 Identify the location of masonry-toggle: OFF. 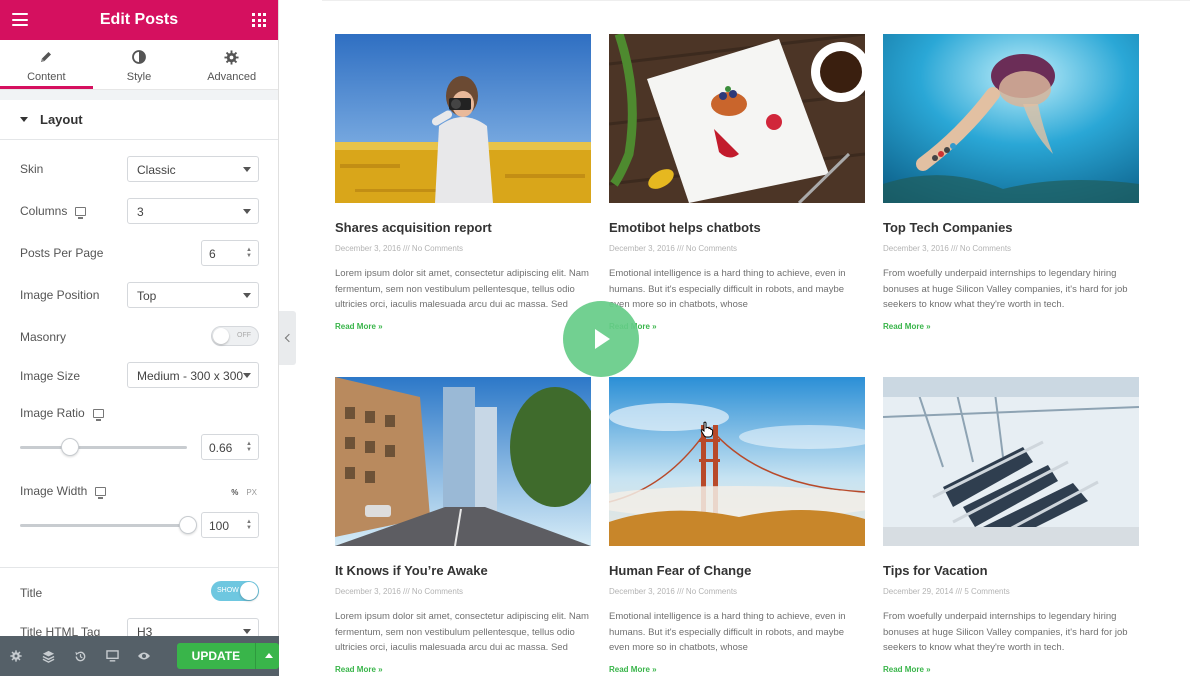
(235, 336).